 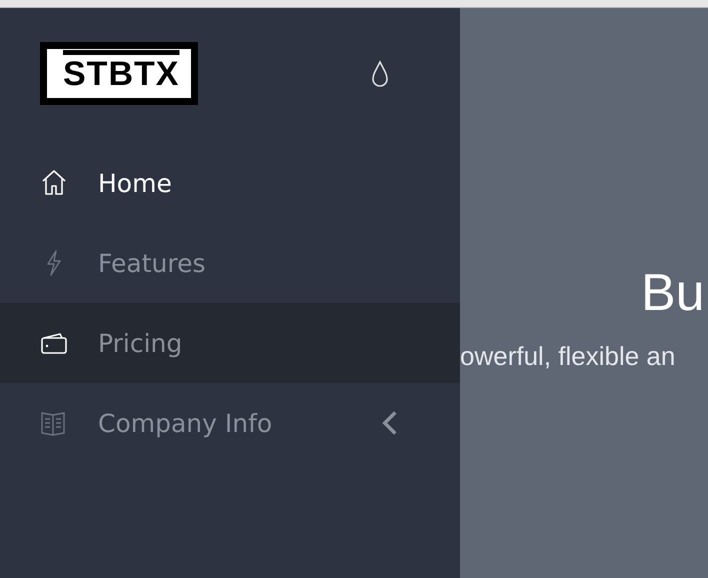 I want to click on hero-subtitle: owerful, flexible an, so click(x=568, y=356).